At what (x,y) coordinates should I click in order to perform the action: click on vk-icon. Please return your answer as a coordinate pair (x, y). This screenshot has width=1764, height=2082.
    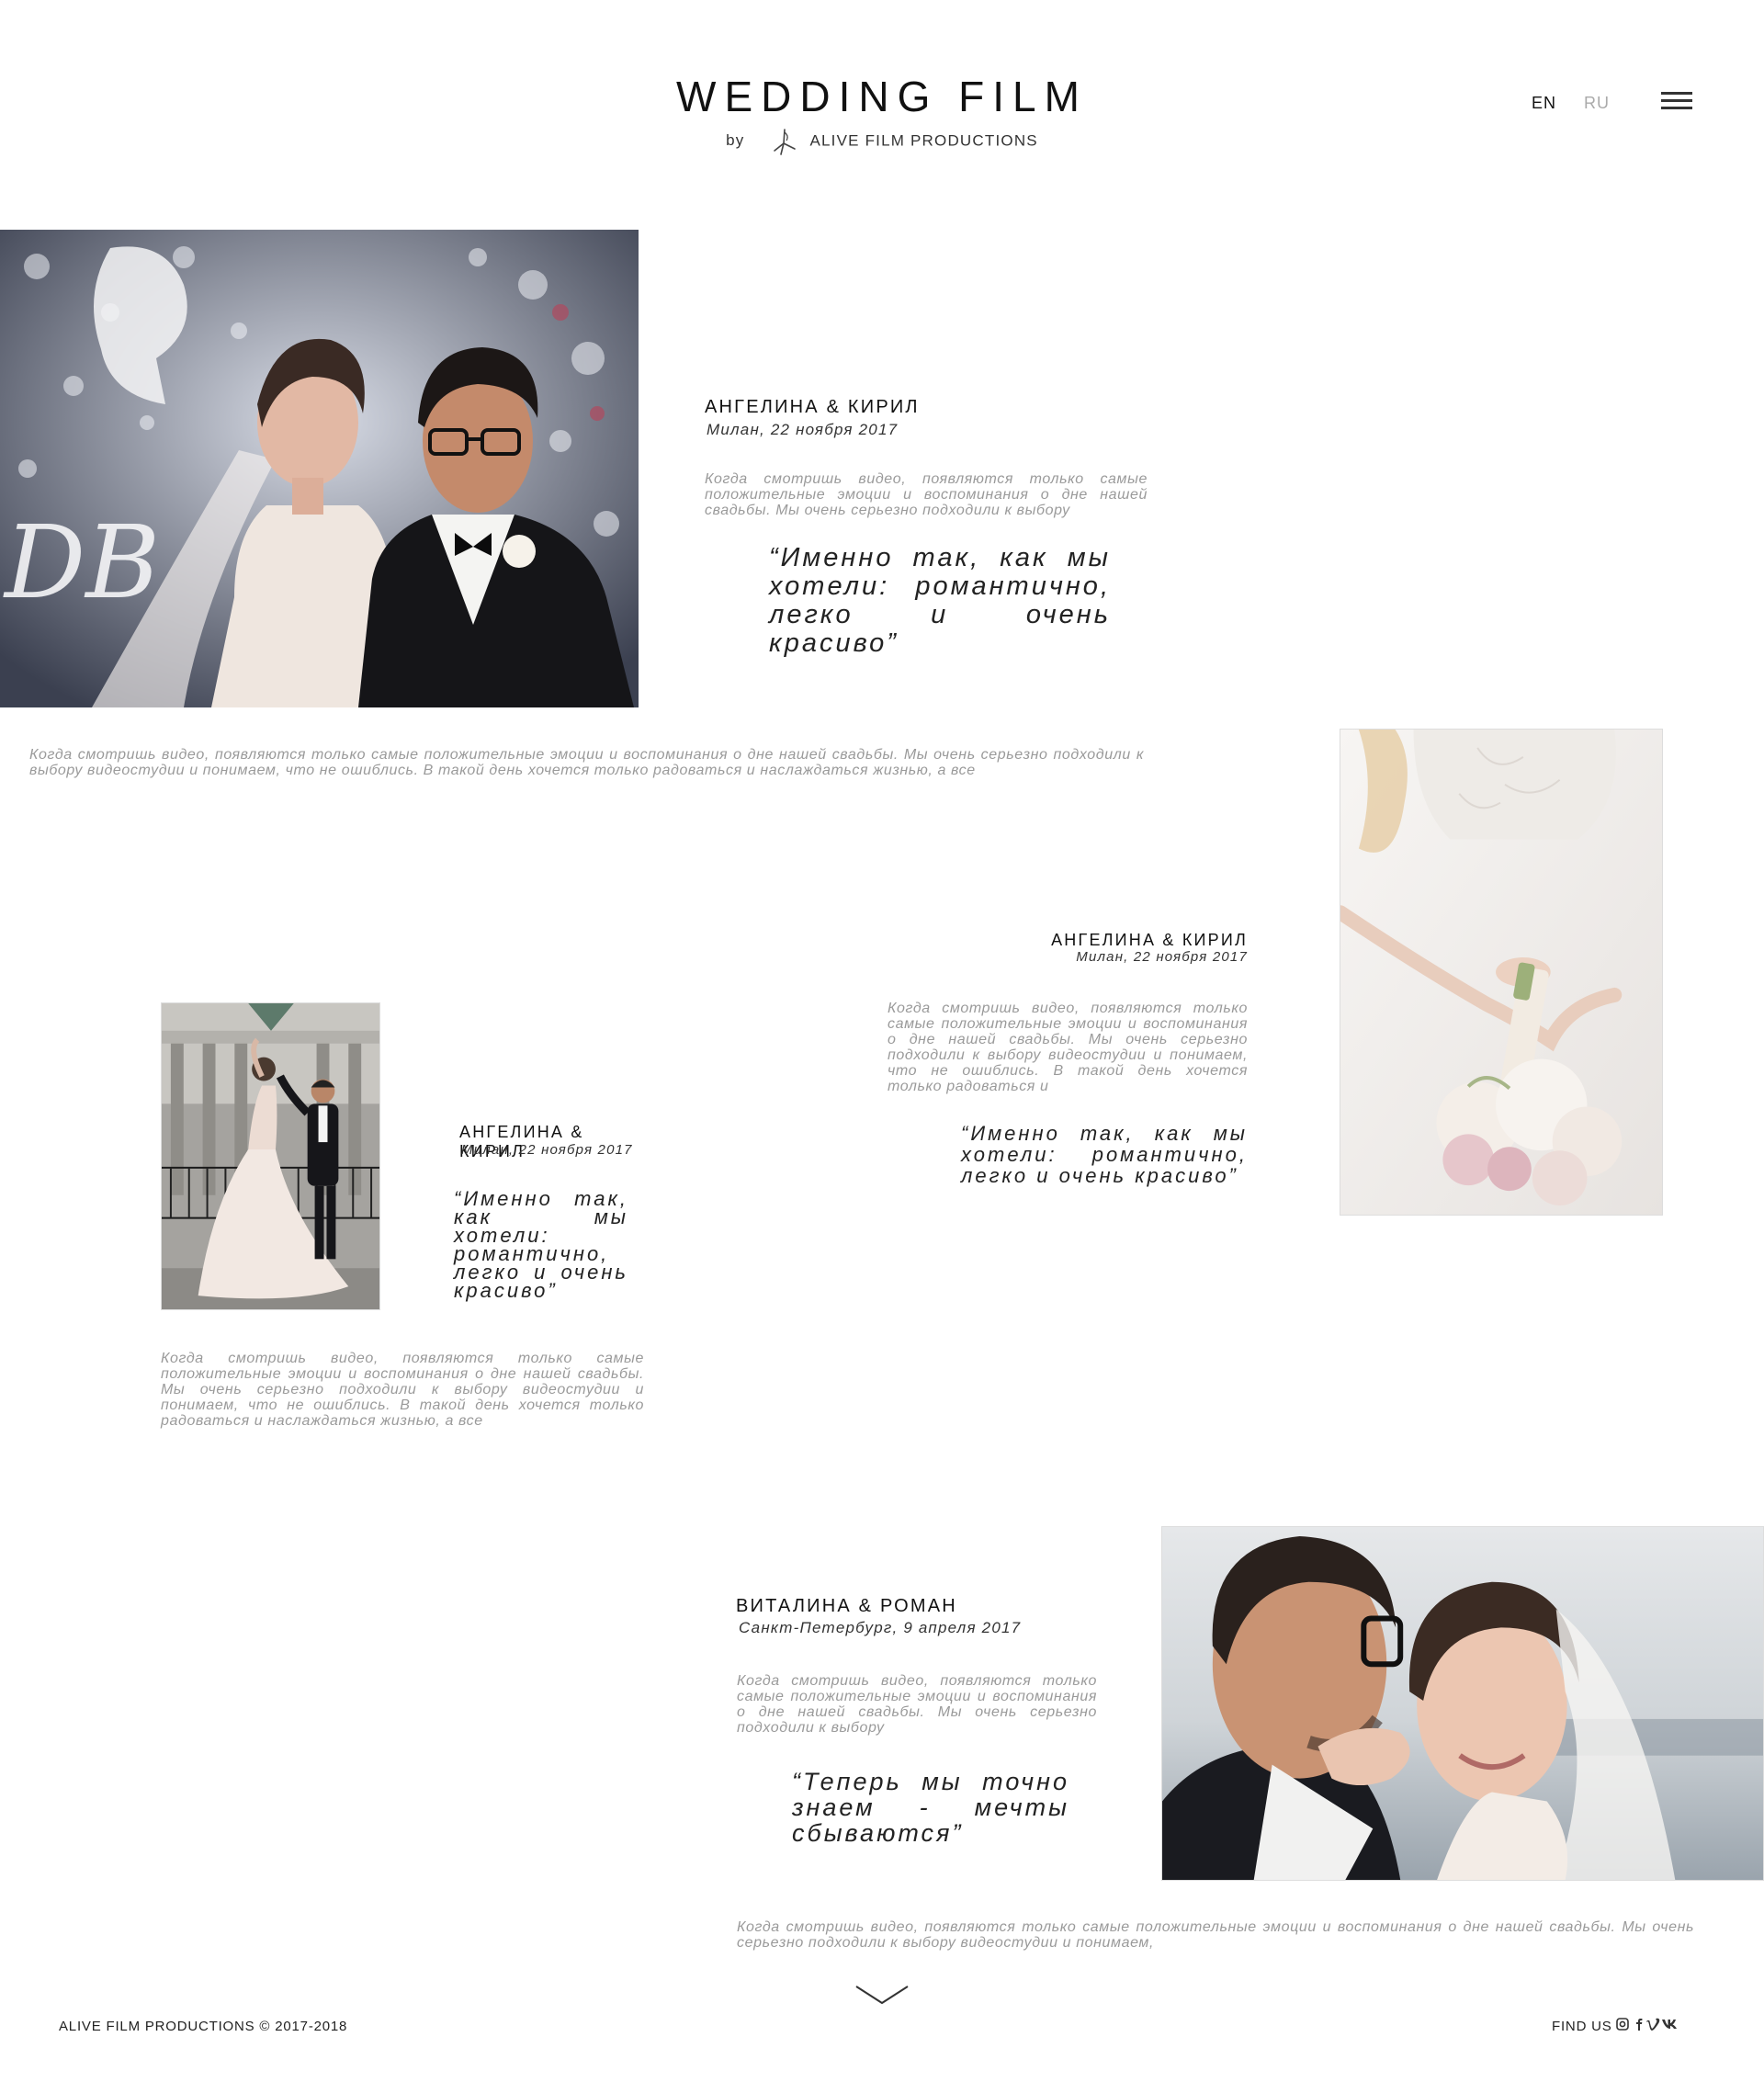
    Looking at the image, I should click on (1671, 2024).